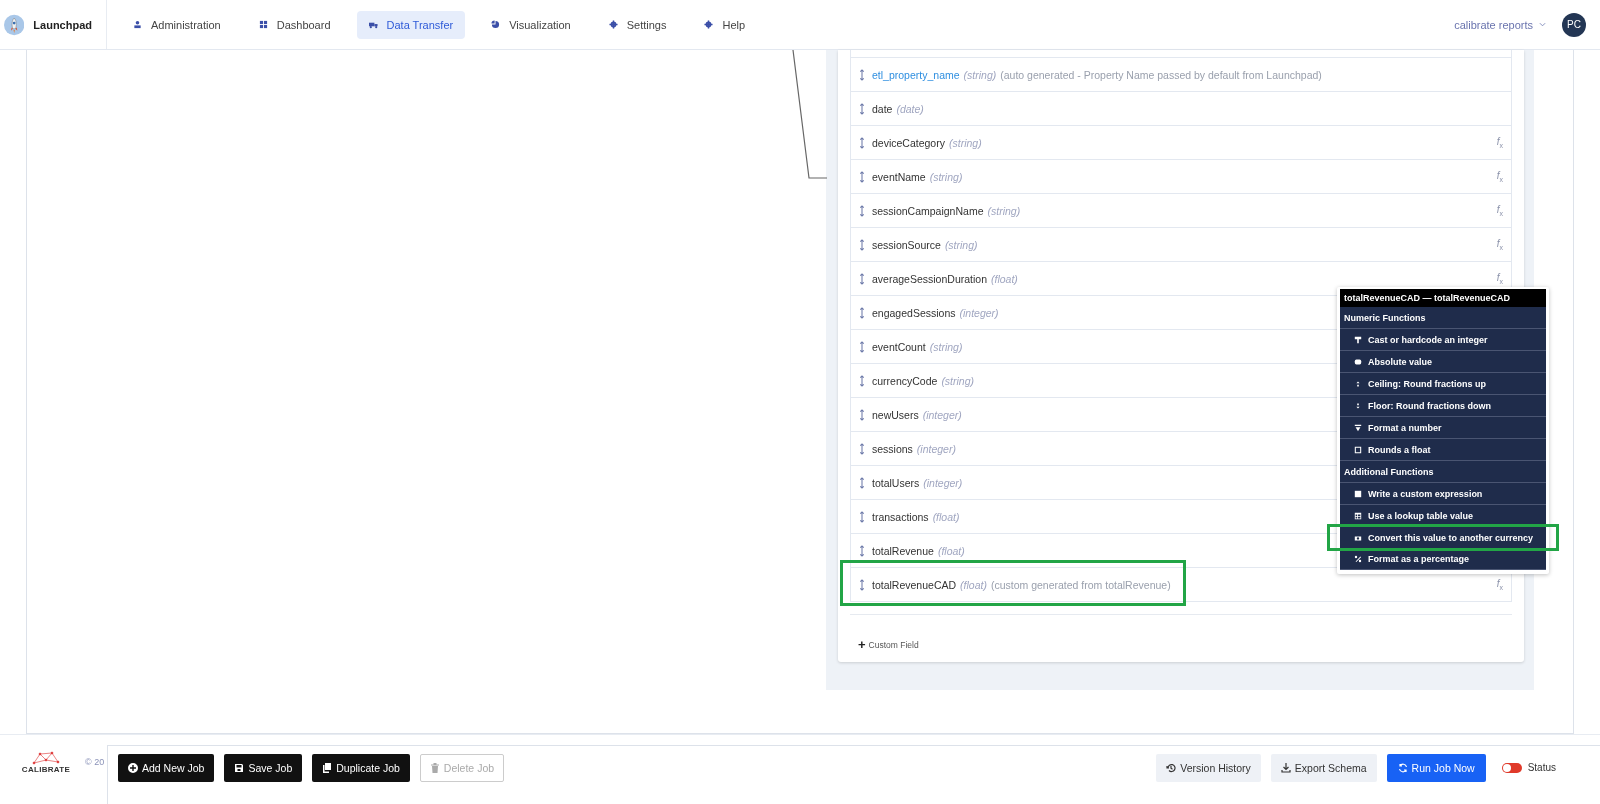 The height and width of the screenshot is (804, 1600). What do you see at coordinates (914, 584) in the screenshot?
I see `field-name: totalRevenueCAD` at bounding box center [914, 584].